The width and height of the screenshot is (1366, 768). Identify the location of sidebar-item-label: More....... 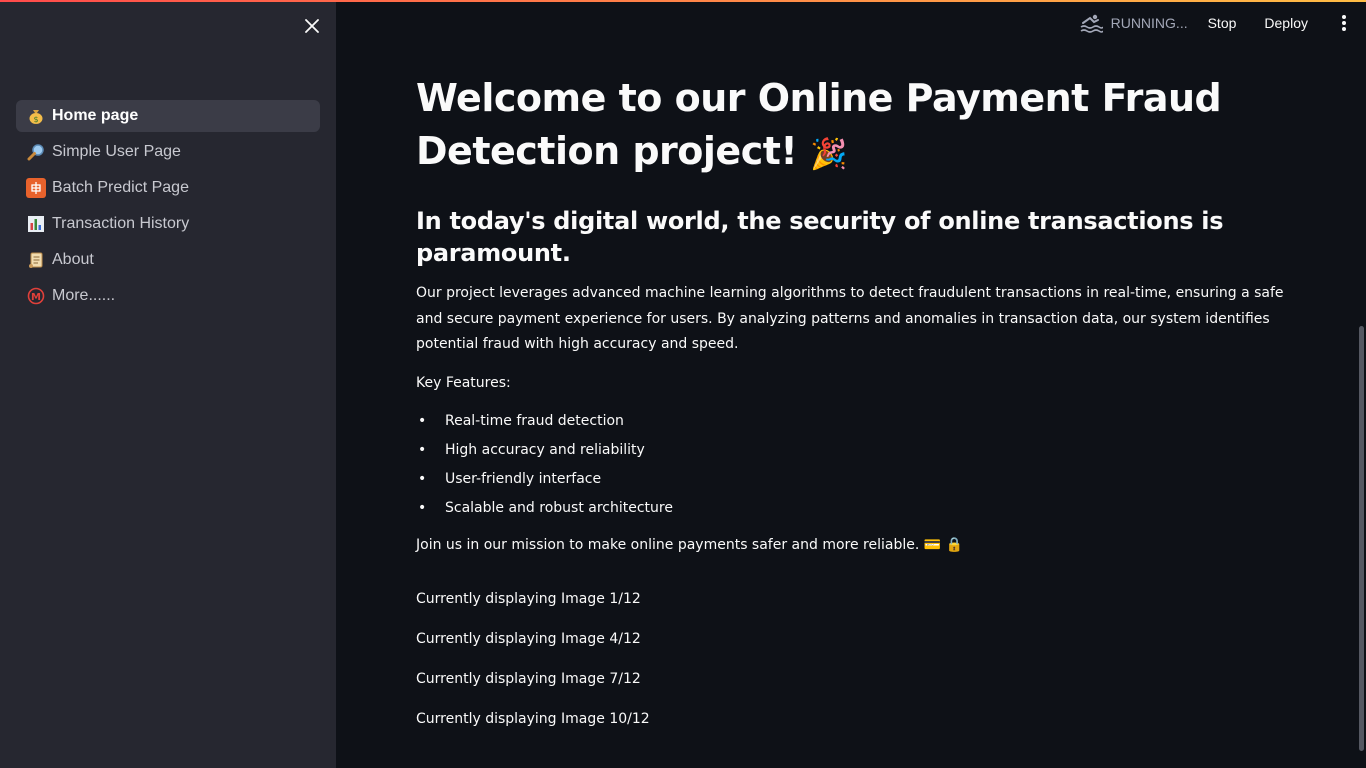
(84, 295).